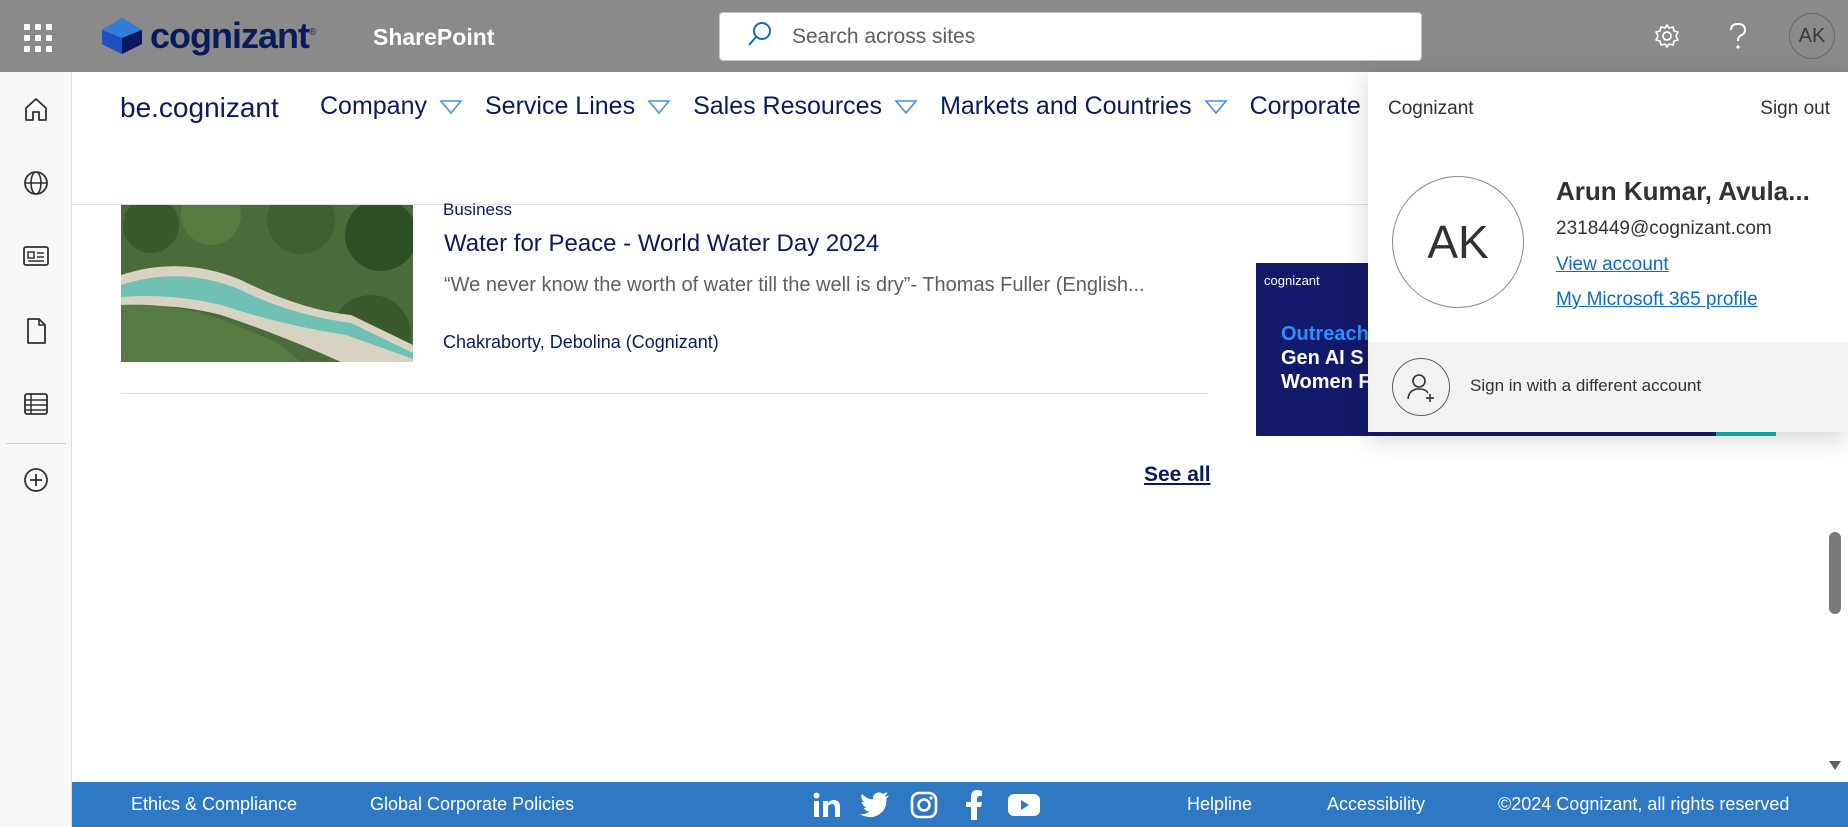 This screenshot has height=827, width=1848. Describe the element at coordinates (1219, 804) in the screenshot. I see `helpline-link: Helpline` at that location.